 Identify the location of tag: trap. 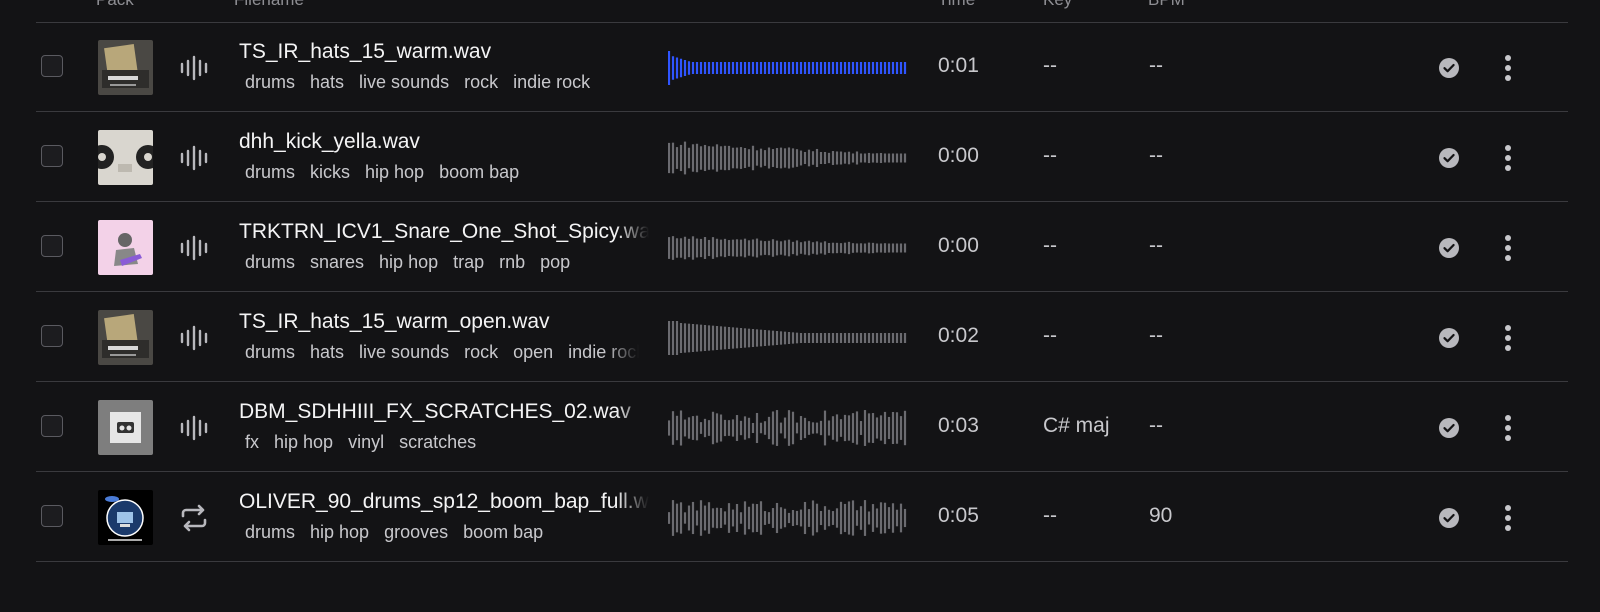
(470, 262).